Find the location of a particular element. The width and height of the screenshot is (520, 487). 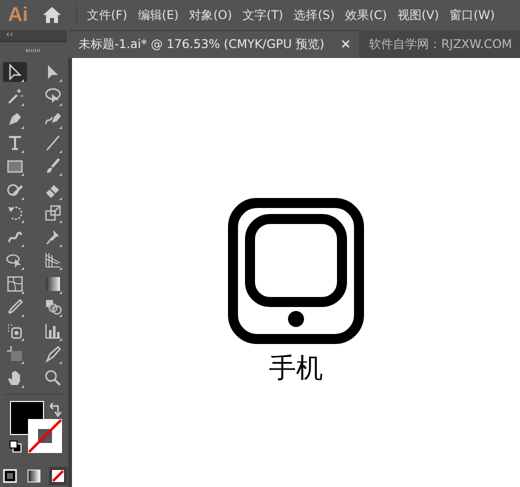

document-tab: 软件自学网：RJZXW.COM is located at coordinates (439, 44).